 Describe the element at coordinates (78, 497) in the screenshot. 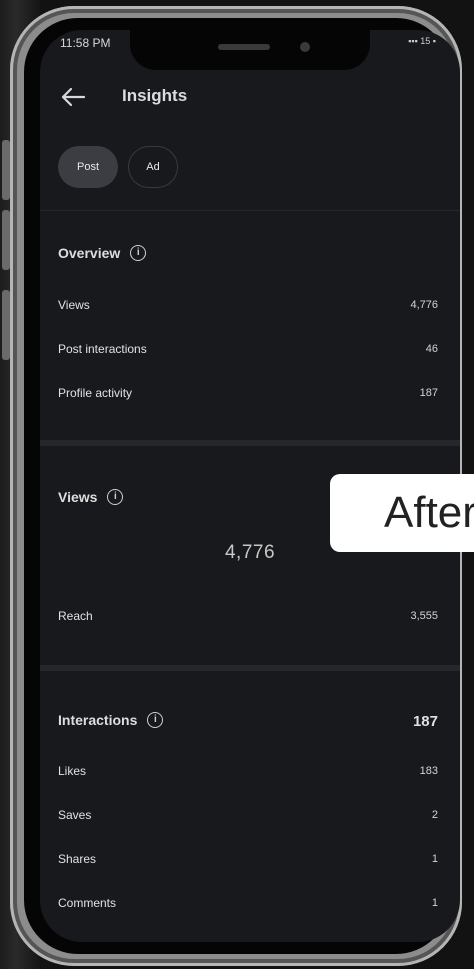

I see `views-title: Views` at that location.